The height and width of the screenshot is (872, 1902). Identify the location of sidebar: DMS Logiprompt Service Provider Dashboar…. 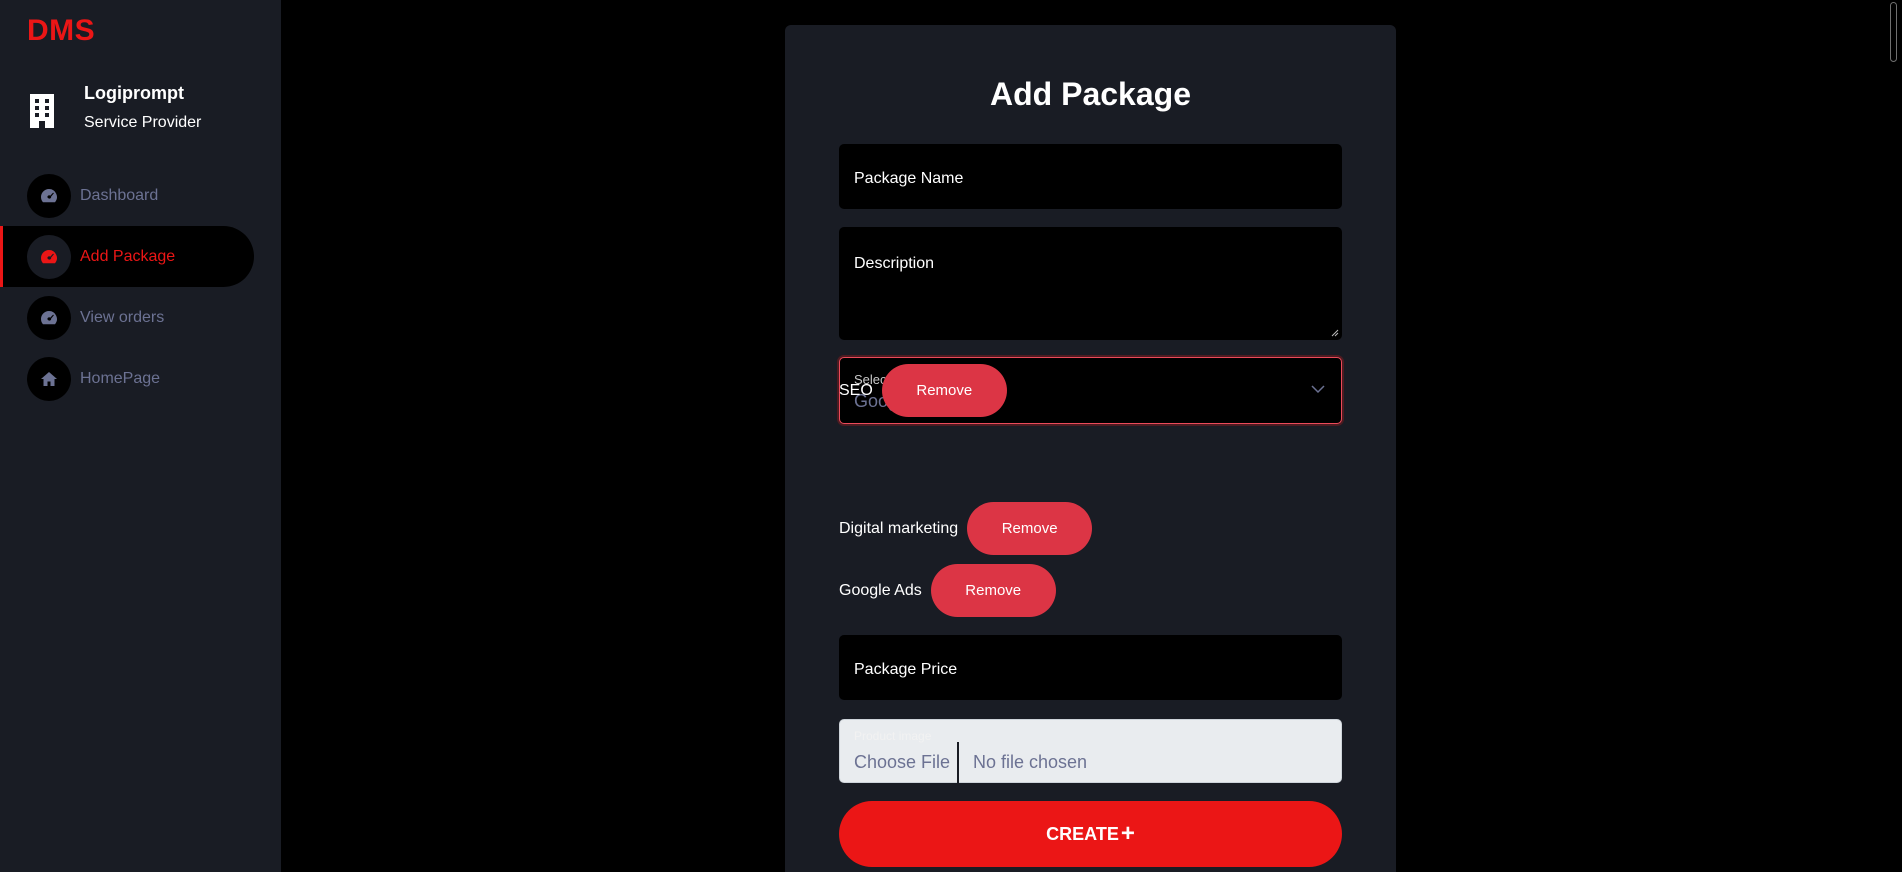
(140, 436).